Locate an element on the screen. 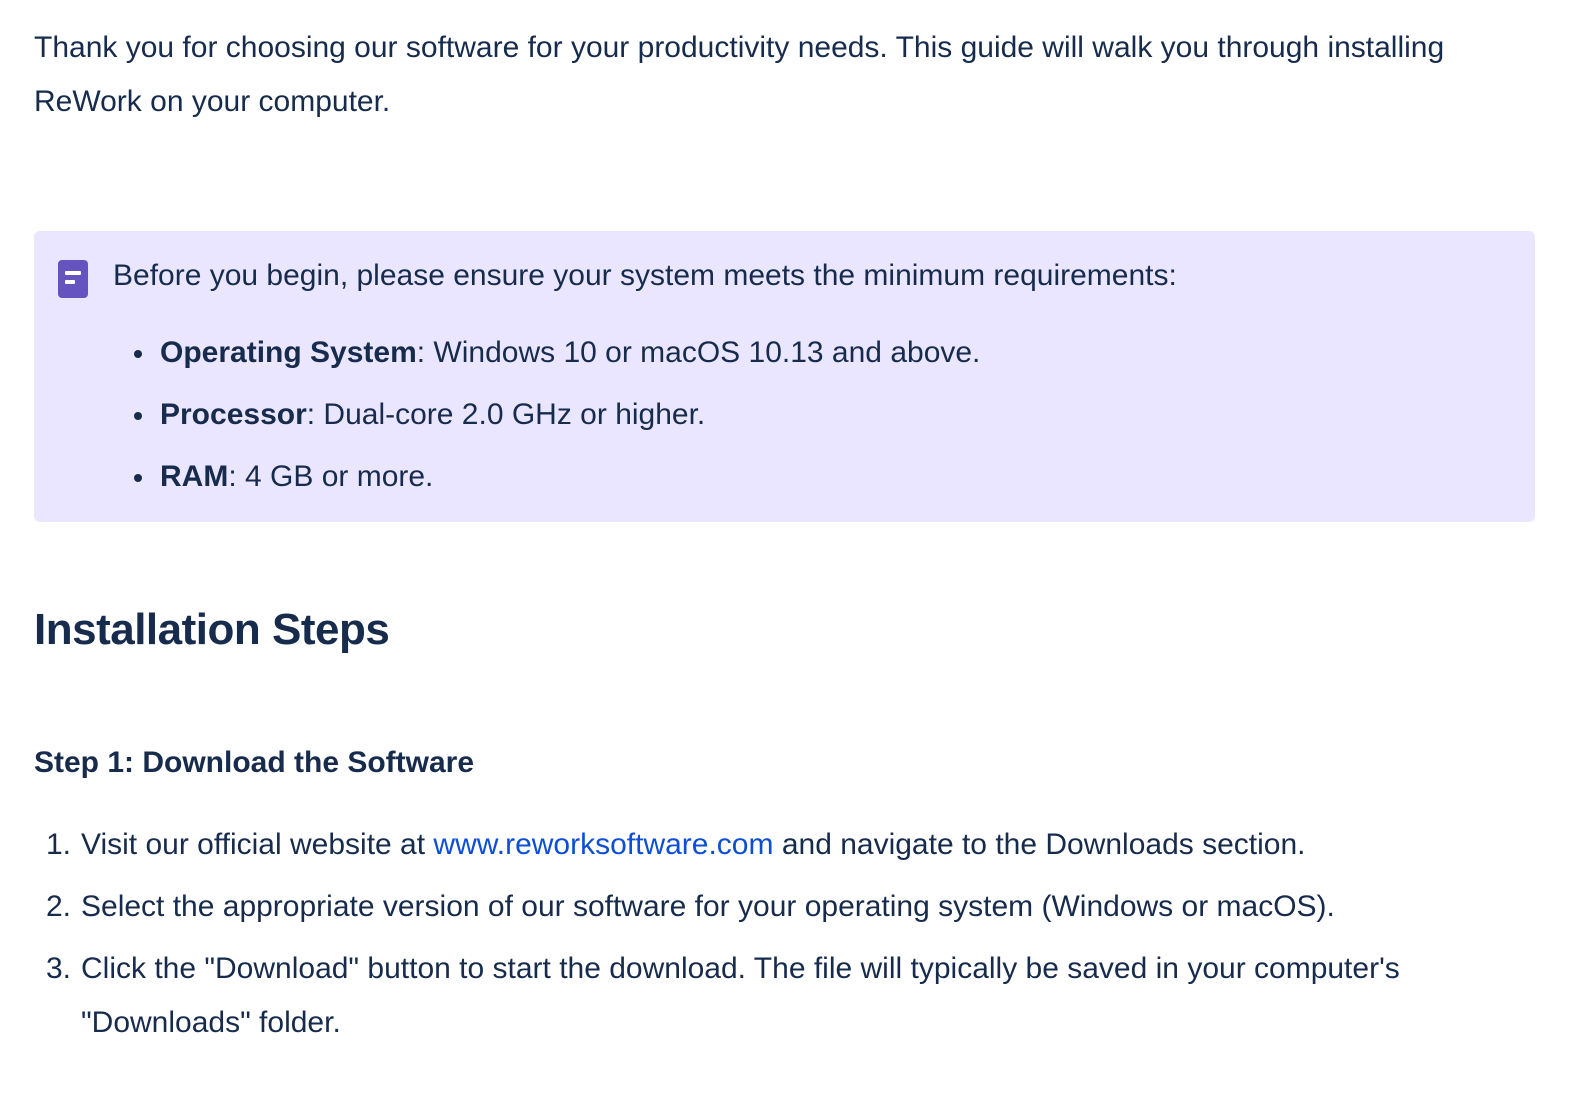 This screenshot has width=1588, height=1094. step-text-after: and navigate to the Downloads section. is located at coordinates (1039, 844).